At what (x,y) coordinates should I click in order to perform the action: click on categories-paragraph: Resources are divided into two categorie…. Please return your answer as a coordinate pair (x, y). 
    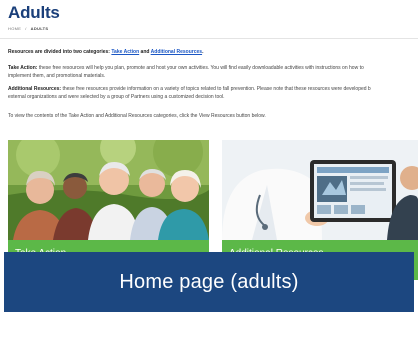
    Looking at the image, I should click on (212, 53).